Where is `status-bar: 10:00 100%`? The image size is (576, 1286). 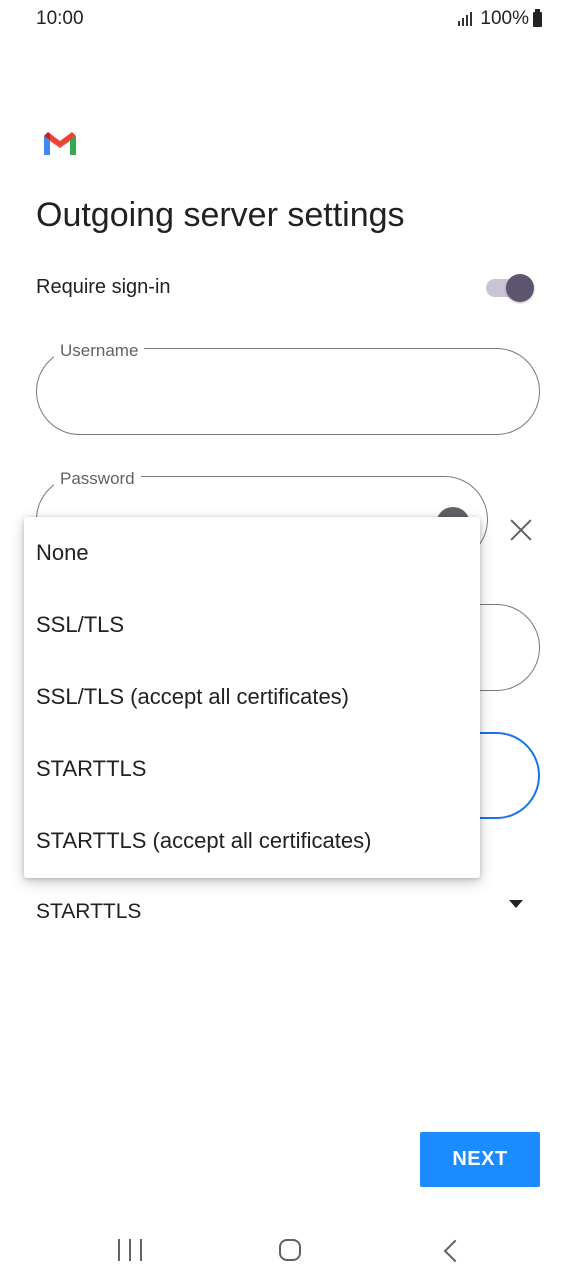
status-bar: 10:00 100% is located at coordinates (288, 20).